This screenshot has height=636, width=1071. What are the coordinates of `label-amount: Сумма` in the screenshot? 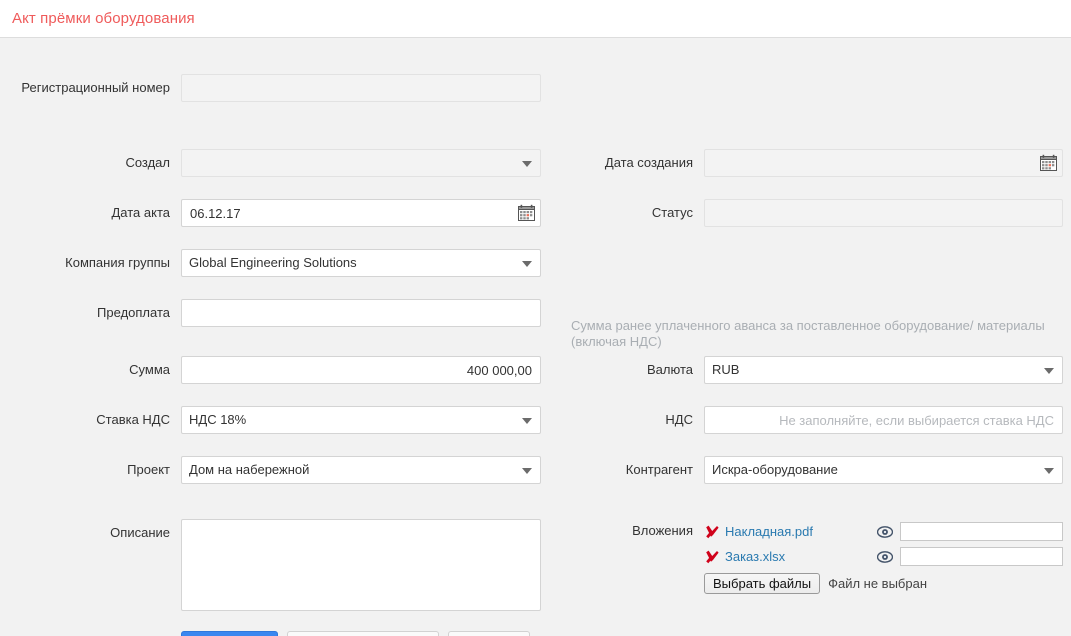 It's located at (149, 369).